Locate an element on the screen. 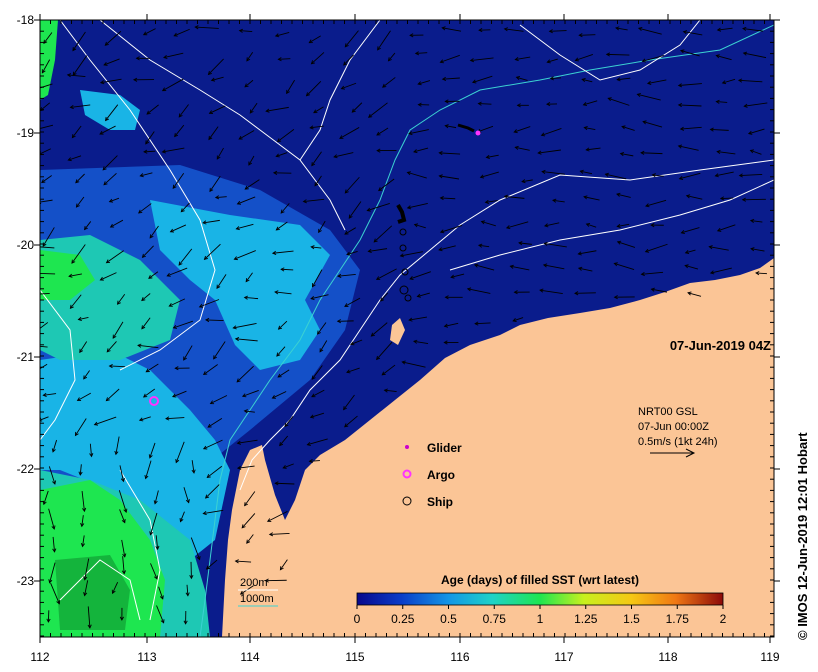  credit-label: © IMOS 12-Jun-2019 12:01 Hobart is located at coordinates (802, 536).